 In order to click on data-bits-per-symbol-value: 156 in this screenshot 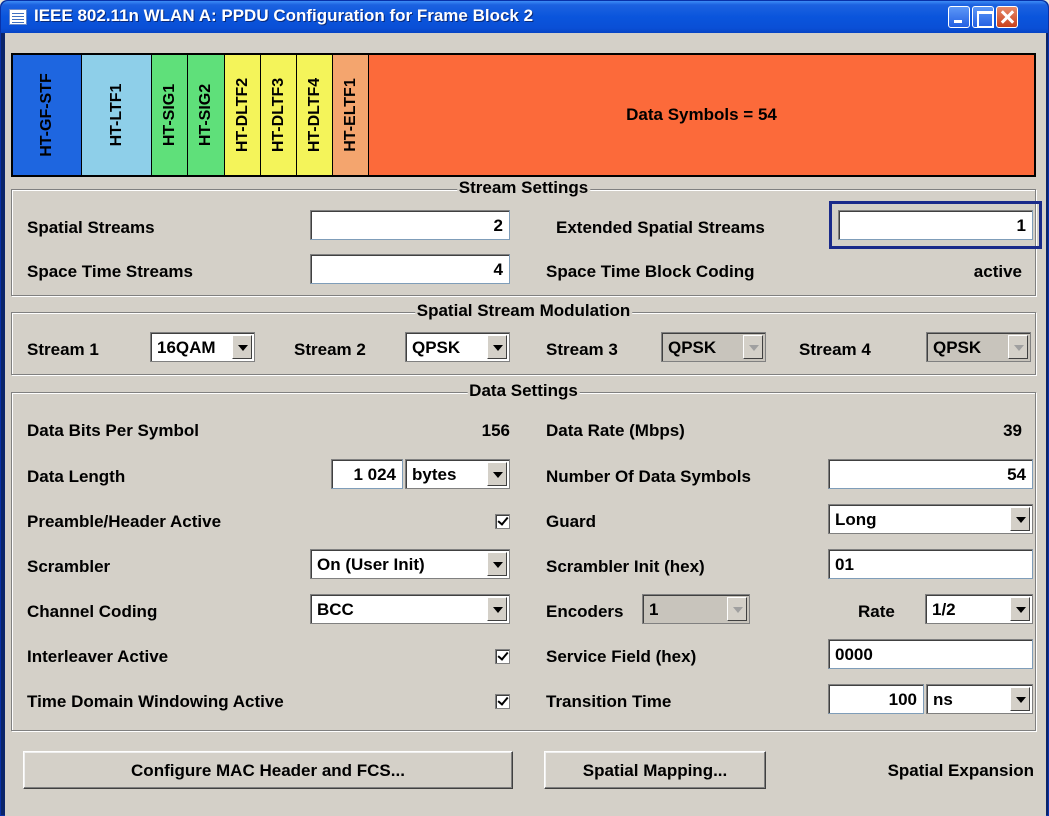, I will do `click(495, 430)`.